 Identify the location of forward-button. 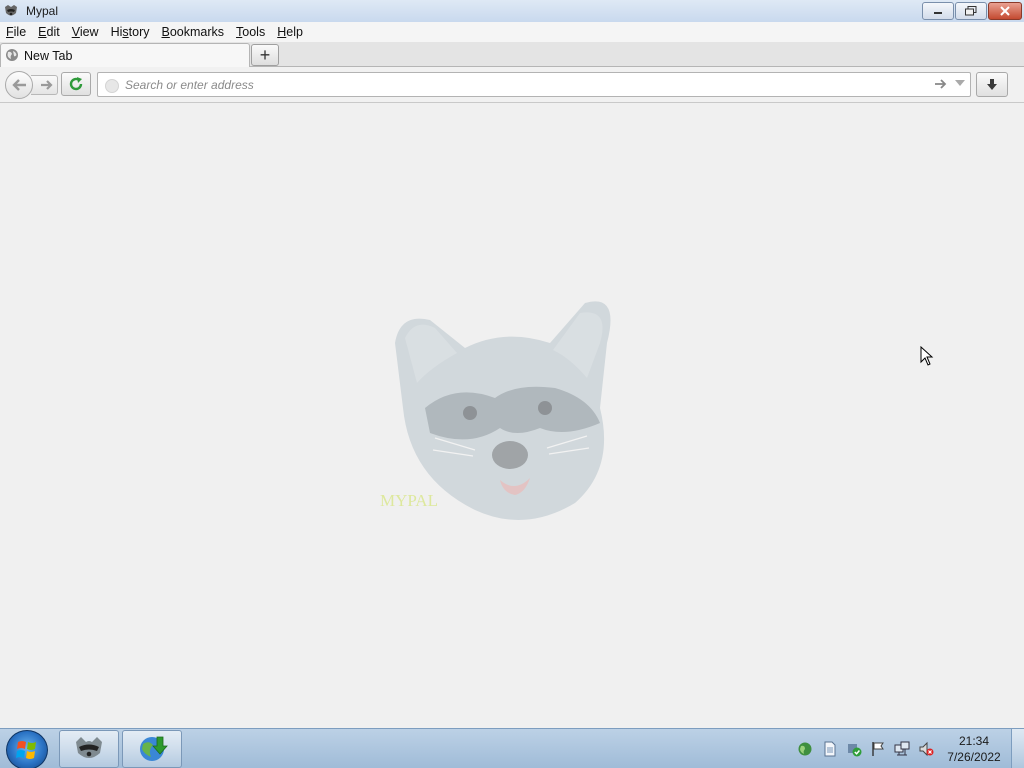
(44, 85).